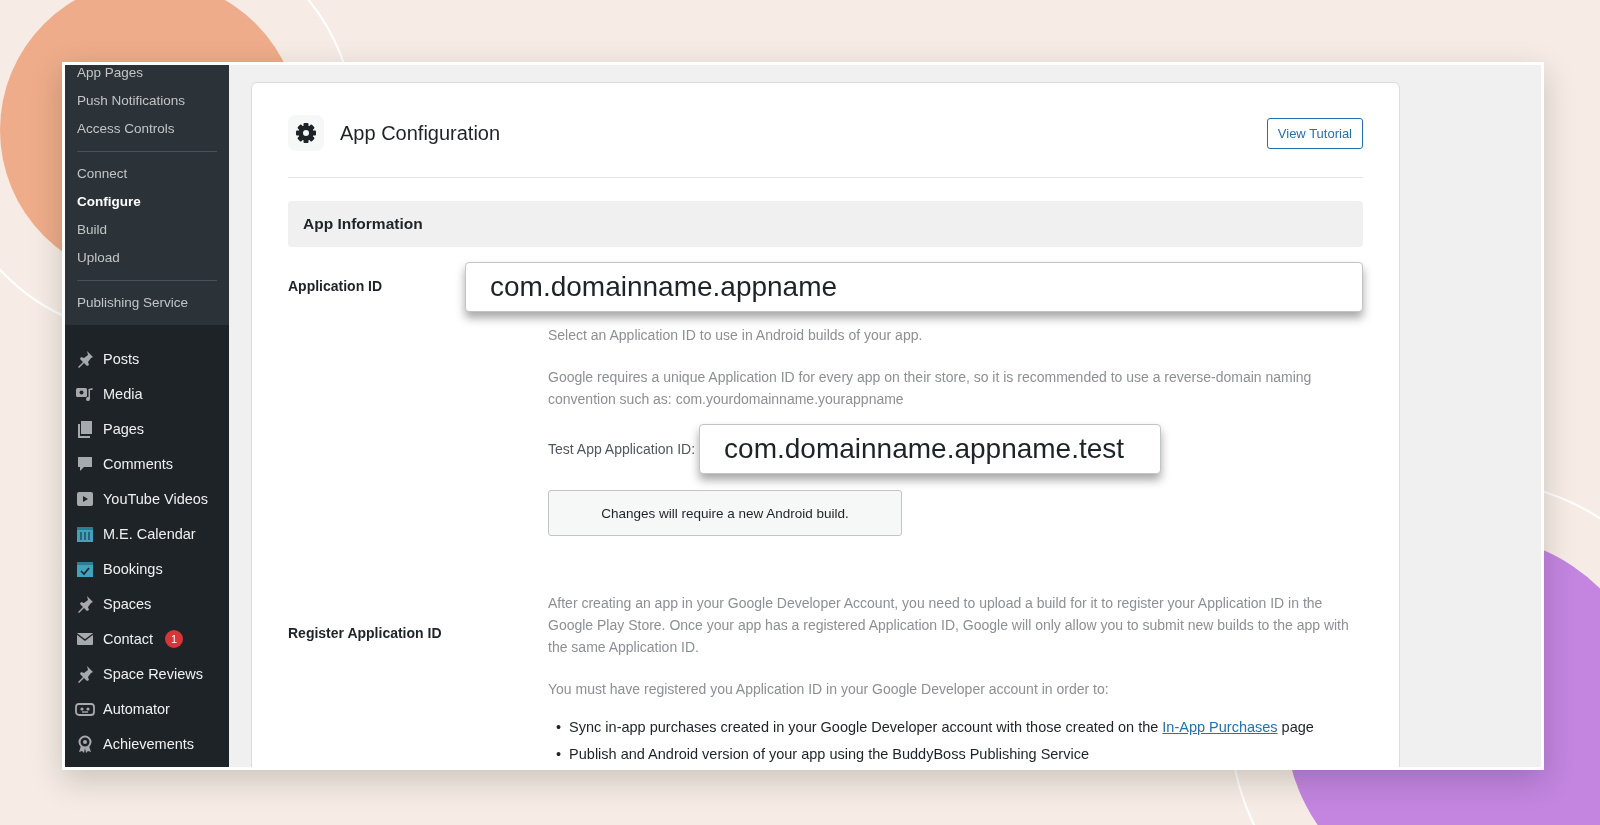 This screenshot has width=1600, height=825. What do you see at coordinates (365, 632) in the screenshot?
I see `field-label: Register Application ID` at bounding box center [365, 632].